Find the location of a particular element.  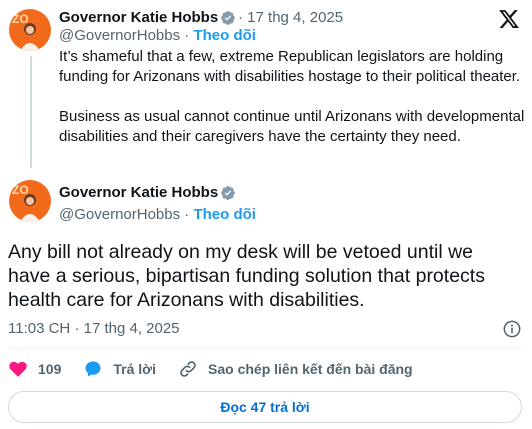

post-timestamp: 11:03 CH · 17 thg 4, 2025 is located at coordinates (94, 328).